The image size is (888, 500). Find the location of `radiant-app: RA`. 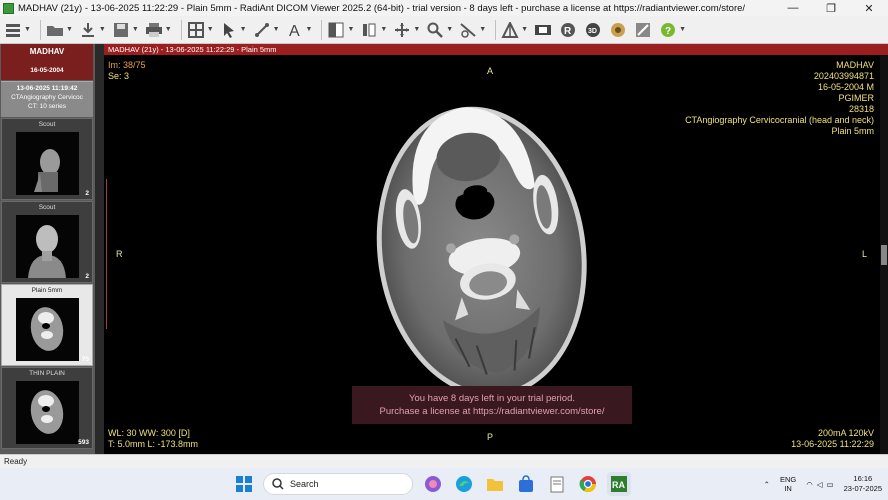

radiant-app: RA is located at coordinates (619, 484).